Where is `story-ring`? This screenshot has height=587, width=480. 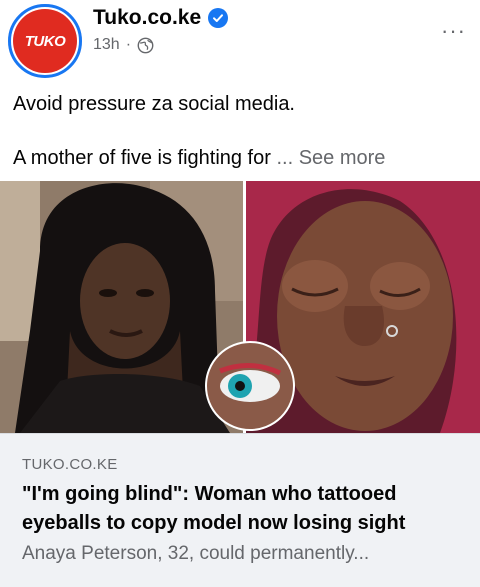
story-ring is located at coordinates (45, 41).